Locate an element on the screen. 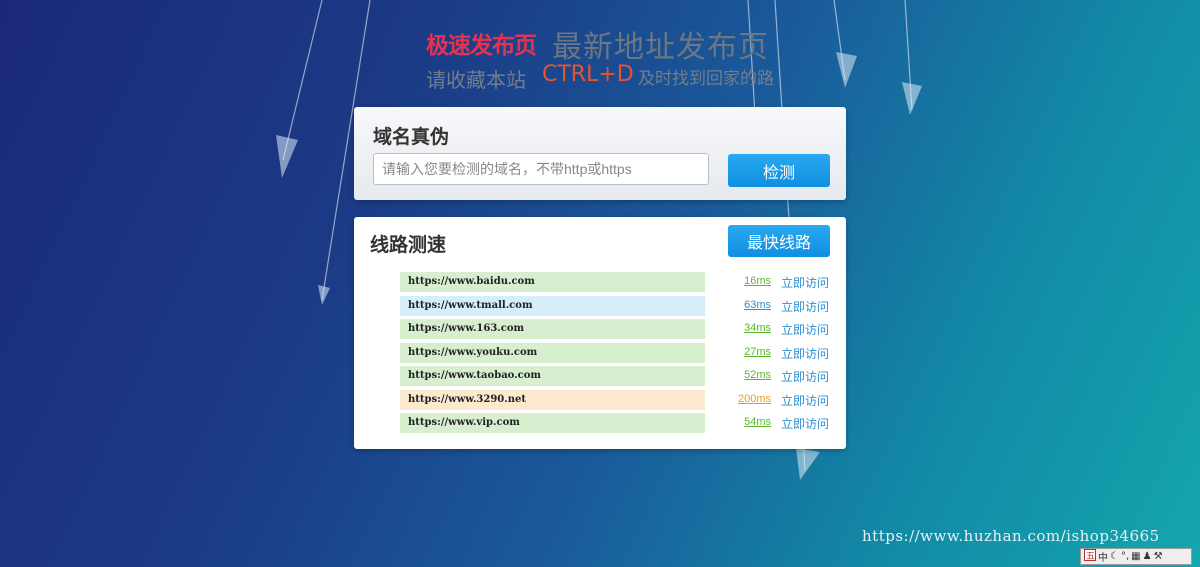  speed-test-row: https://www.3290.net 200ms 立即访问 is located at coordinates (615, 399).